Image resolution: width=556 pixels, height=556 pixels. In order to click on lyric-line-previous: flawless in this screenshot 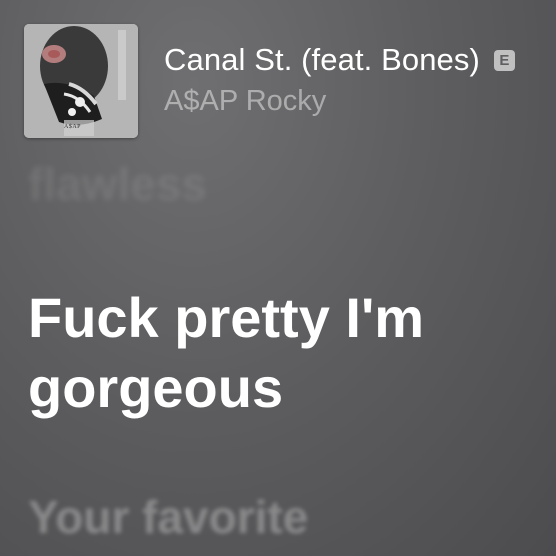, I will do `click(117, 184)`.